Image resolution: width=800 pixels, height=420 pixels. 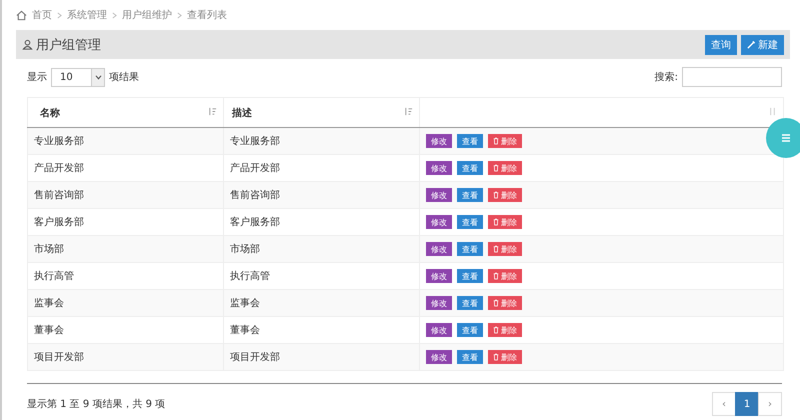 I want to click on column-header: 名称, so click(x=126, y=113).